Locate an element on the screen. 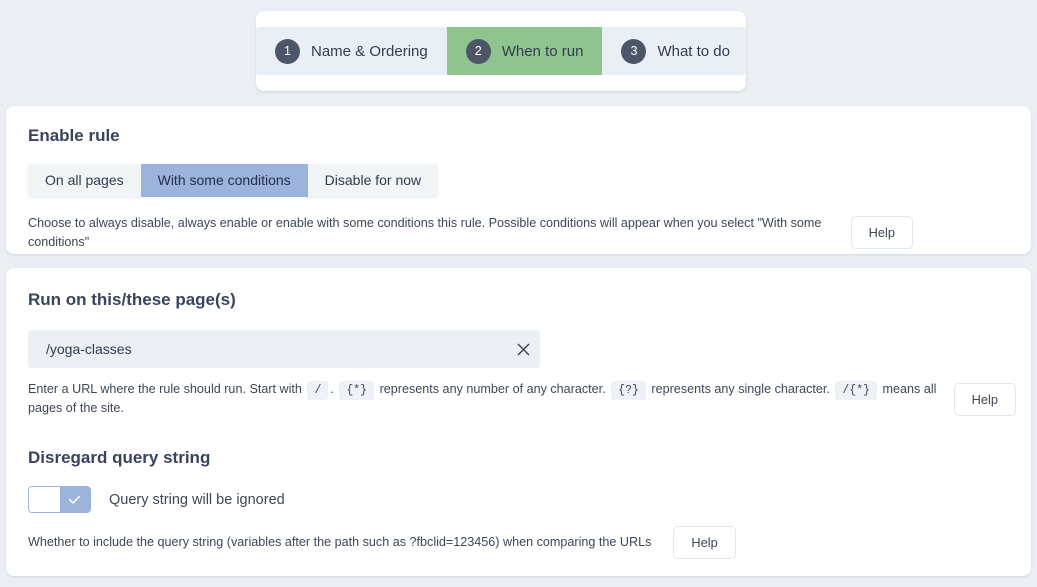 The image size is (1037, 587). url-help-part-2: . is located at coordinates (332, 389).